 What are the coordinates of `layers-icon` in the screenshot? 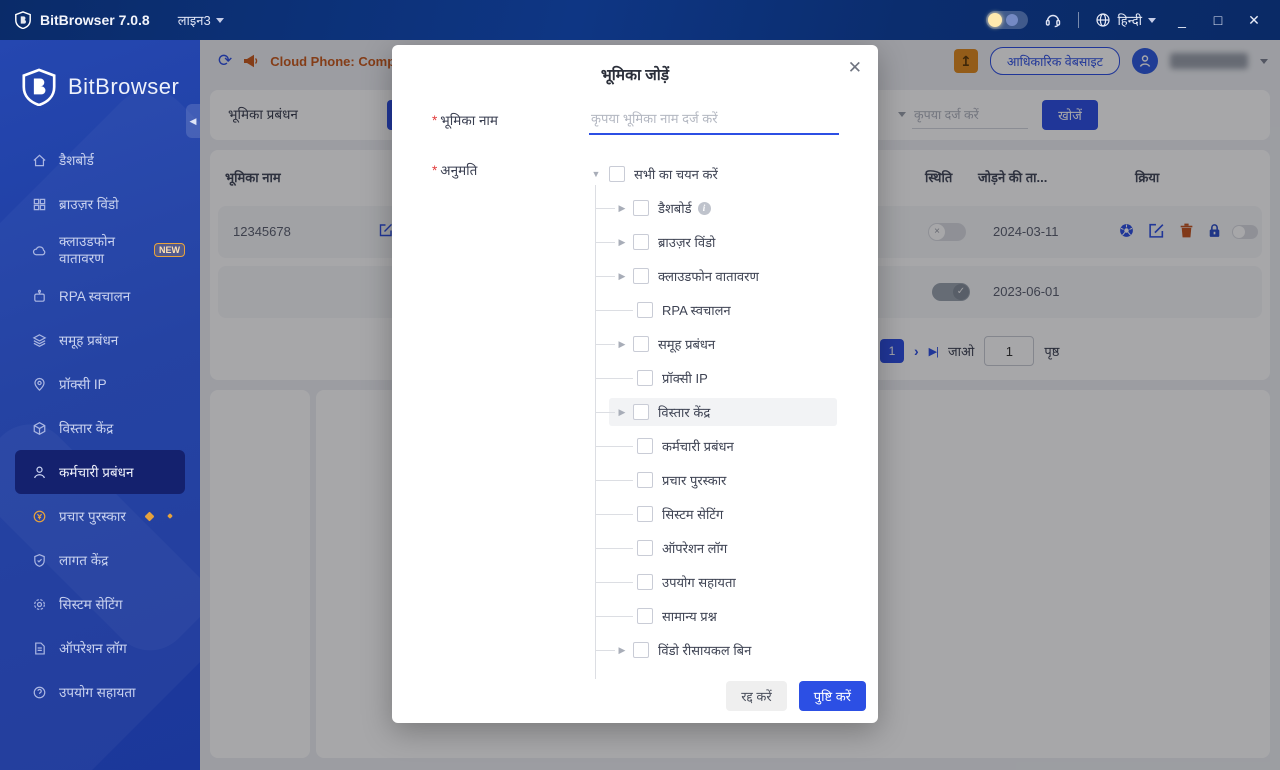 It's located at (39, 340).